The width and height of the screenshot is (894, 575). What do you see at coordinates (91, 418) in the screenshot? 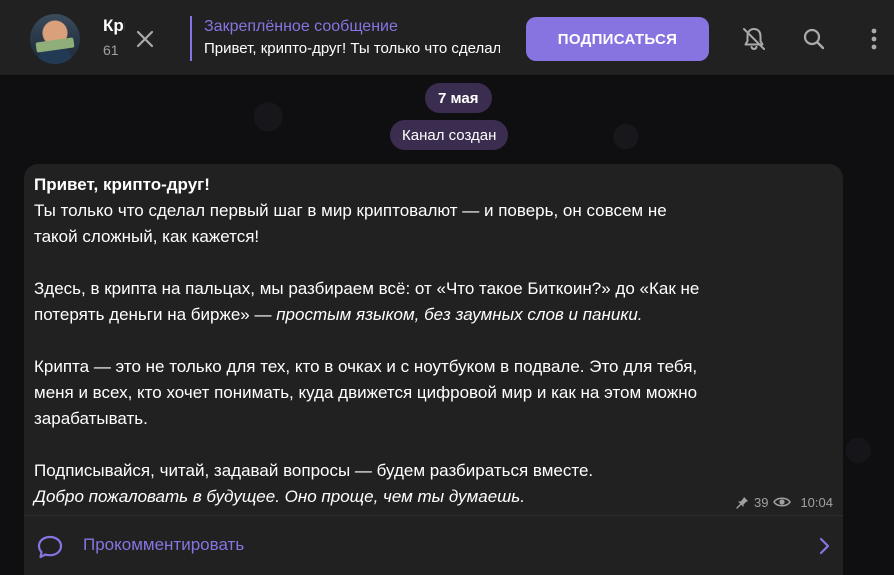
I see `post-line: зарабатывать.` at bounding box center [91, 418].